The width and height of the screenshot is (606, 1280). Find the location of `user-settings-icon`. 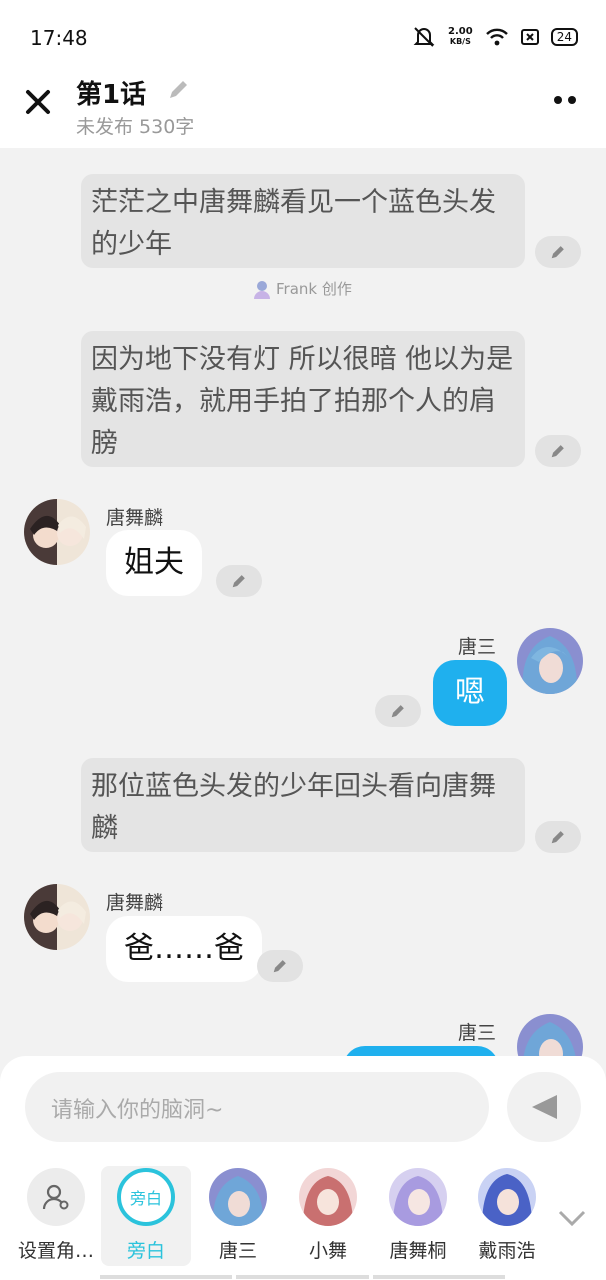

user-settings-icon is located at coordinates (55, 1197).